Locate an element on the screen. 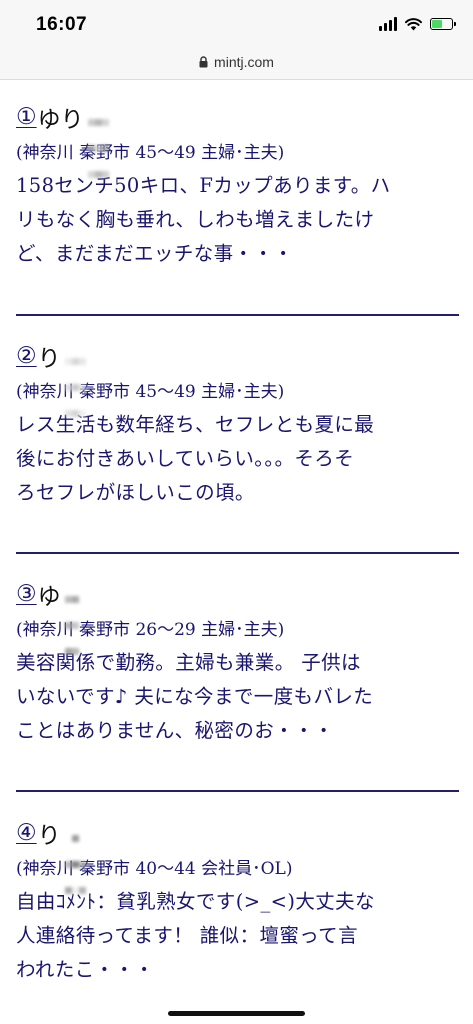  entry-number-link: ③ is located at coordinates (26, 594).